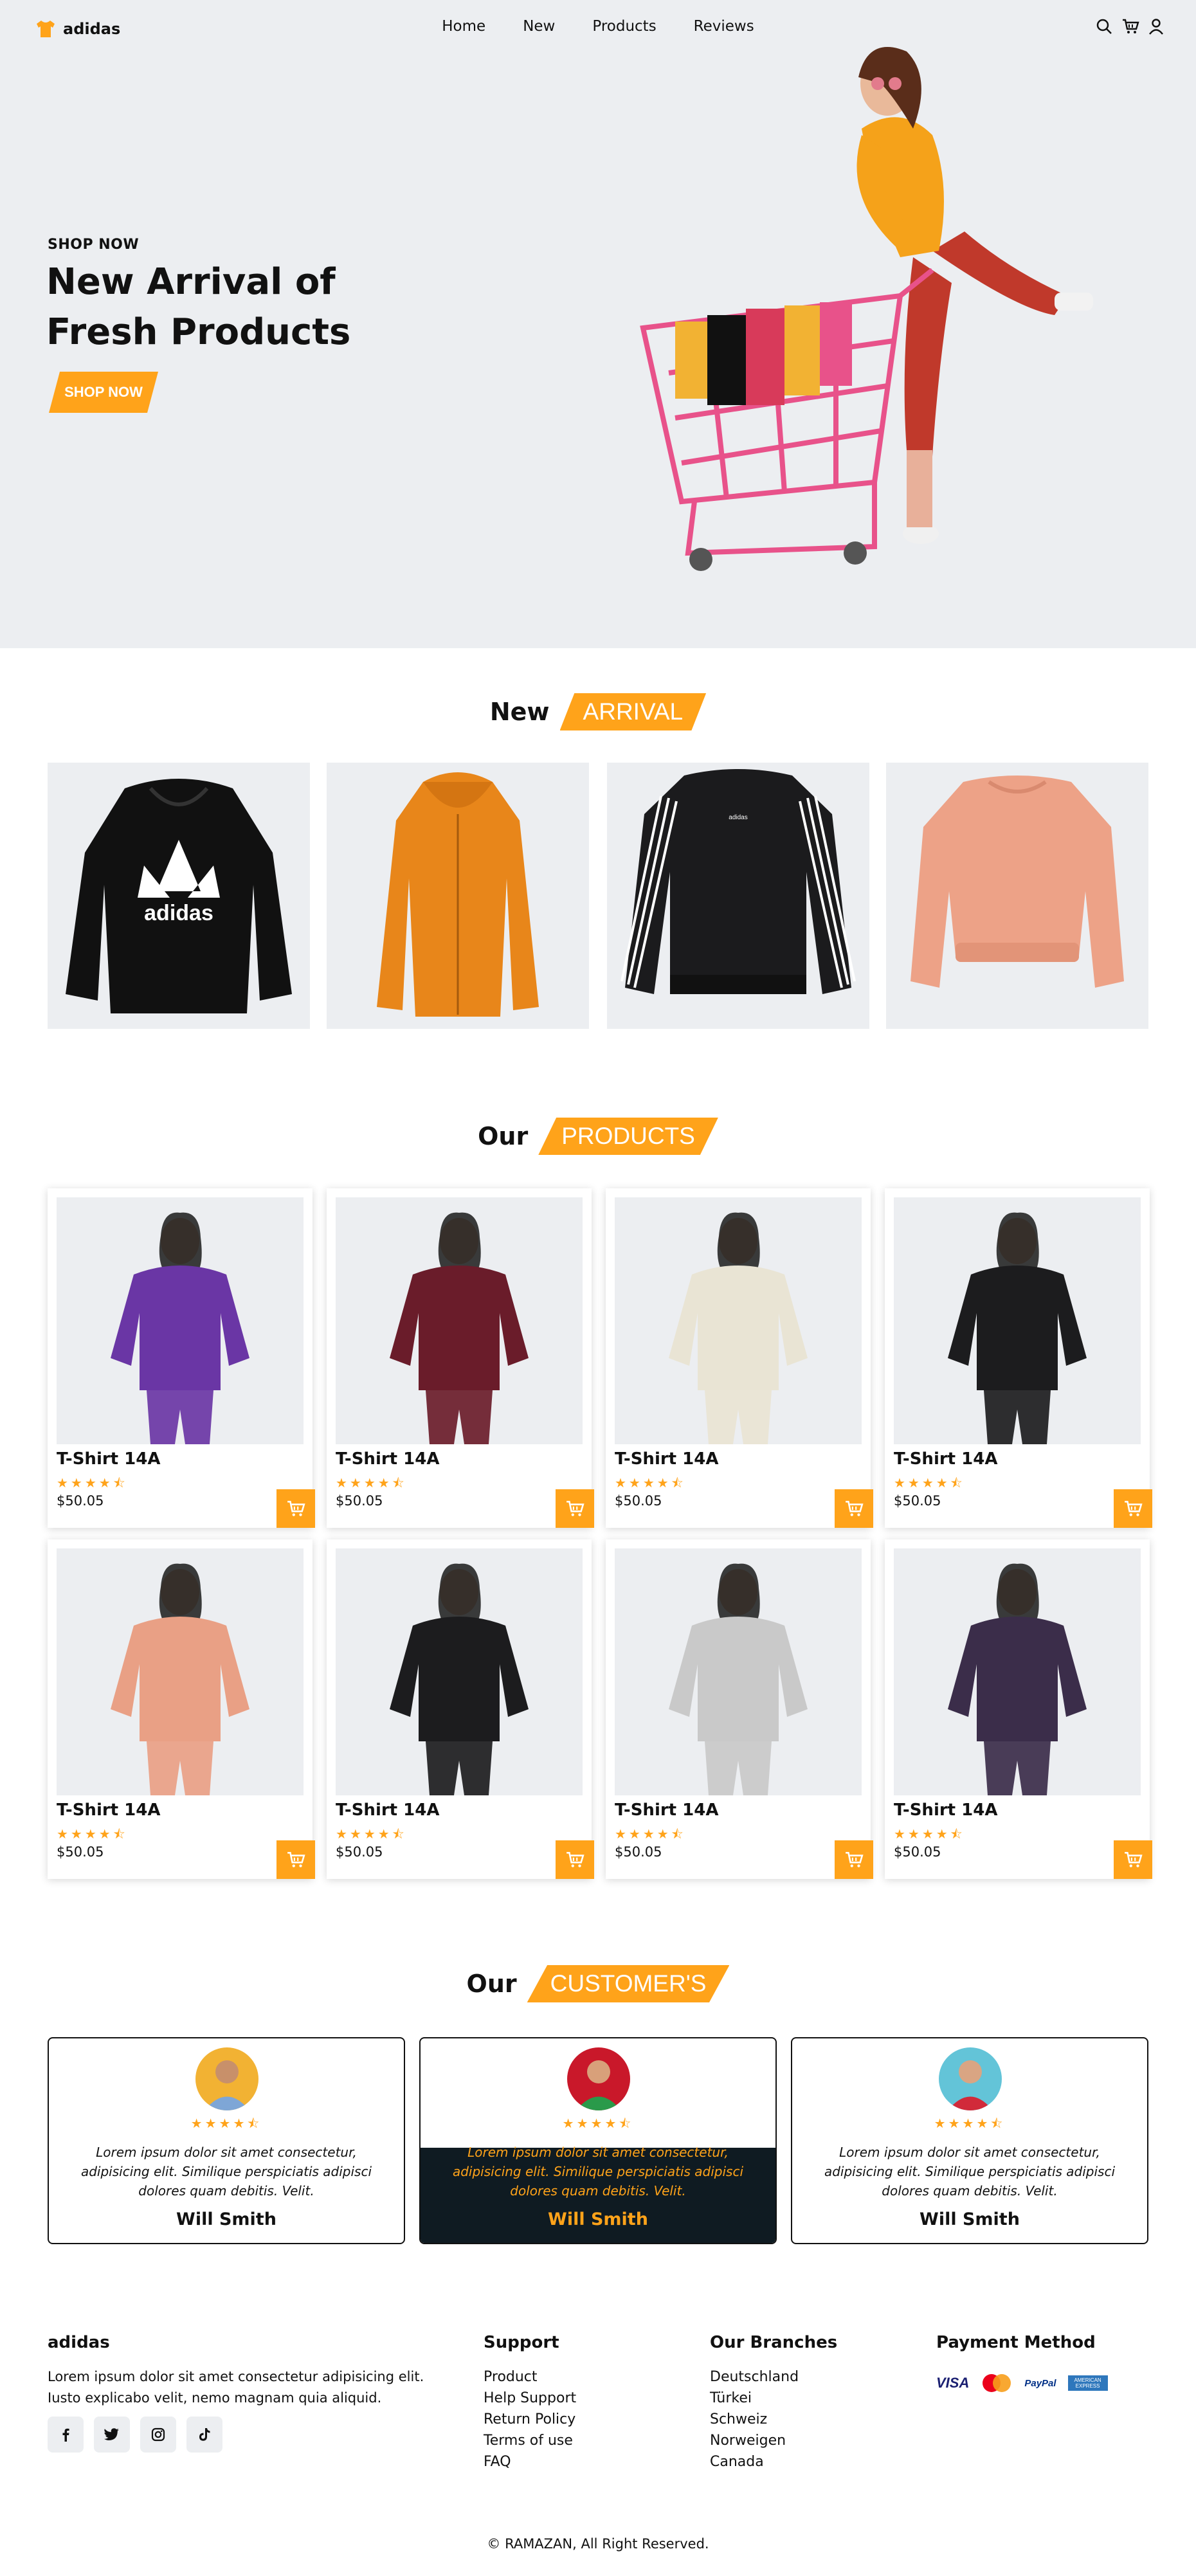  I want to click on header-icons, so click(1130, 26).